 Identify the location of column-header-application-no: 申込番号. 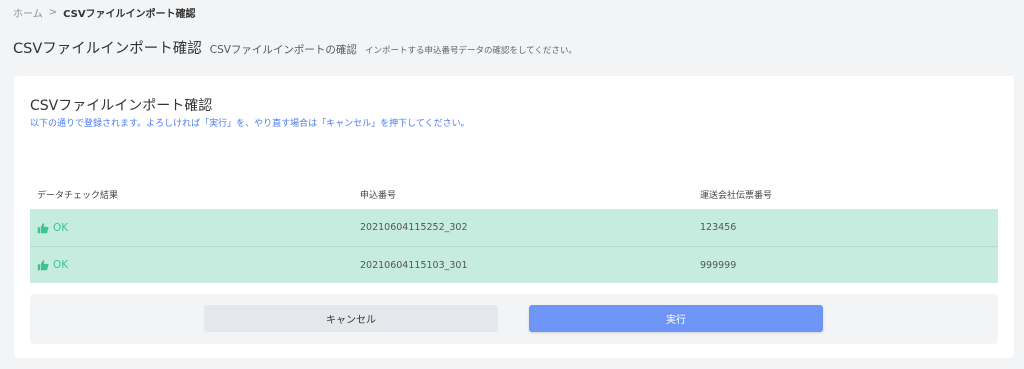
(378, 195).